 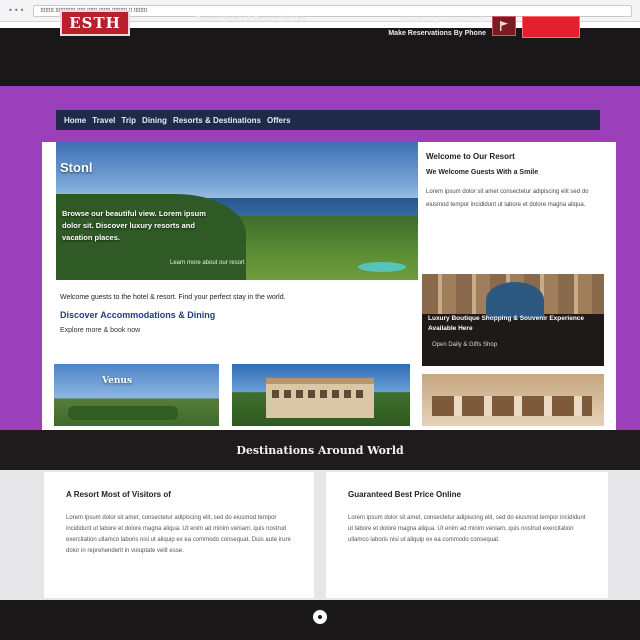 I want to click on thumbnail-venue: Venus, so click(x=136, y=395).